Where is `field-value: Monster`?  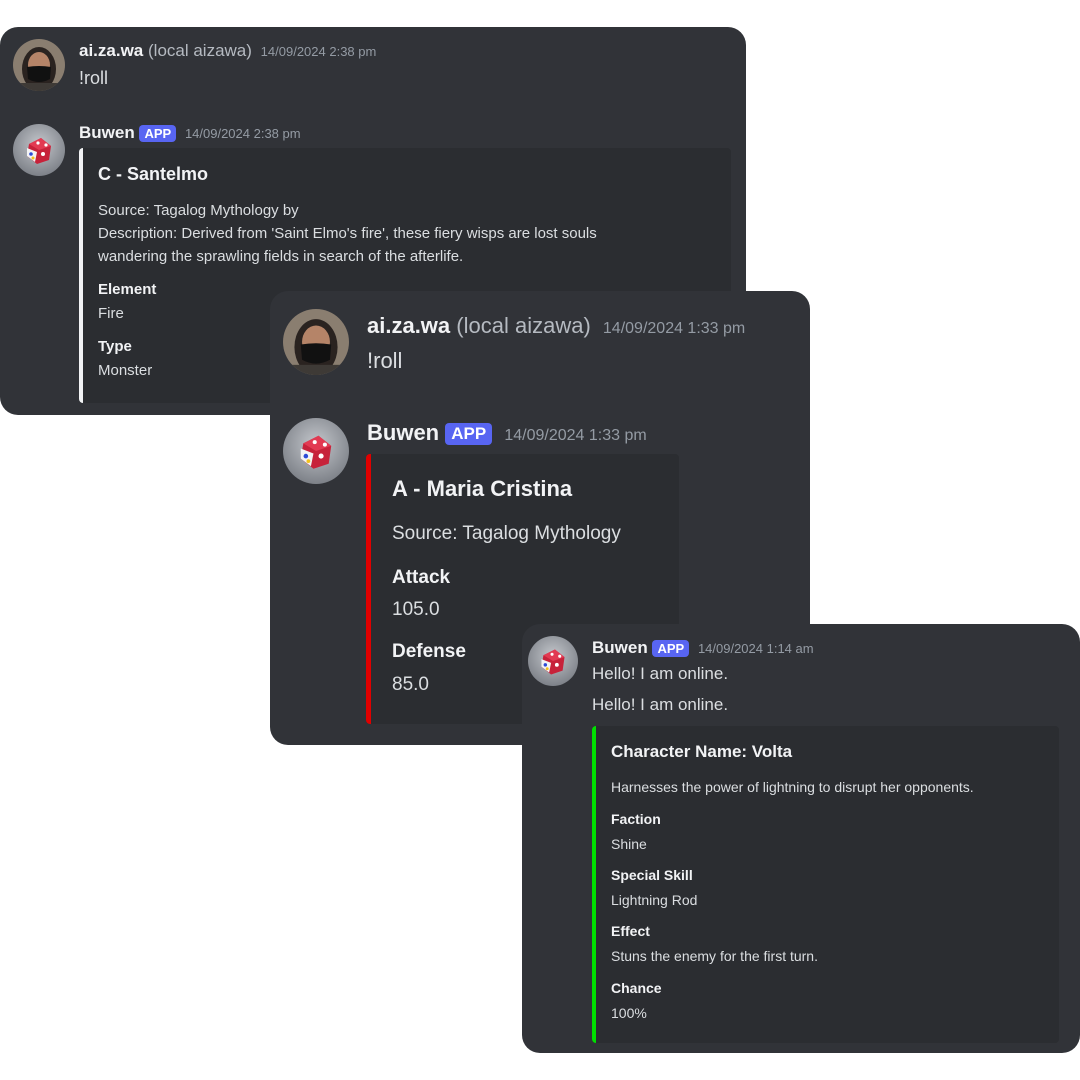 field-value: Monster is located at coordinates (125, 370).